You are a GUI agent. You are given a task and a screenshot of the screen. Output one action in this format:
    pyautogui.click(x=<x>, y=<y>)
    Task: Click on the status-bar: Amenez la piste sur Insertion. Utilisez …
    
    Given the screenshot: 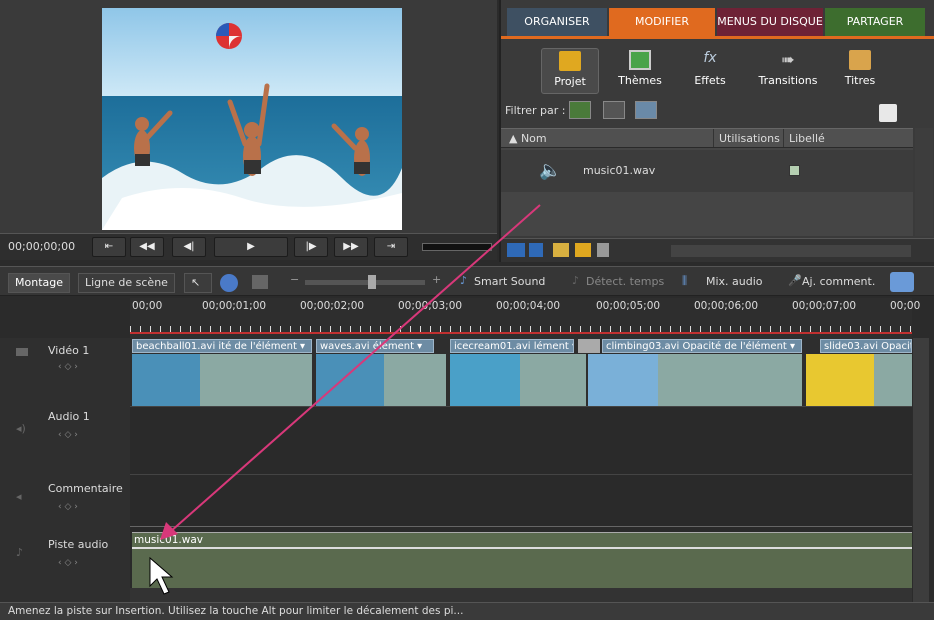 What is the action you would take?
    pyautogui.click(x=467, y=611)
    